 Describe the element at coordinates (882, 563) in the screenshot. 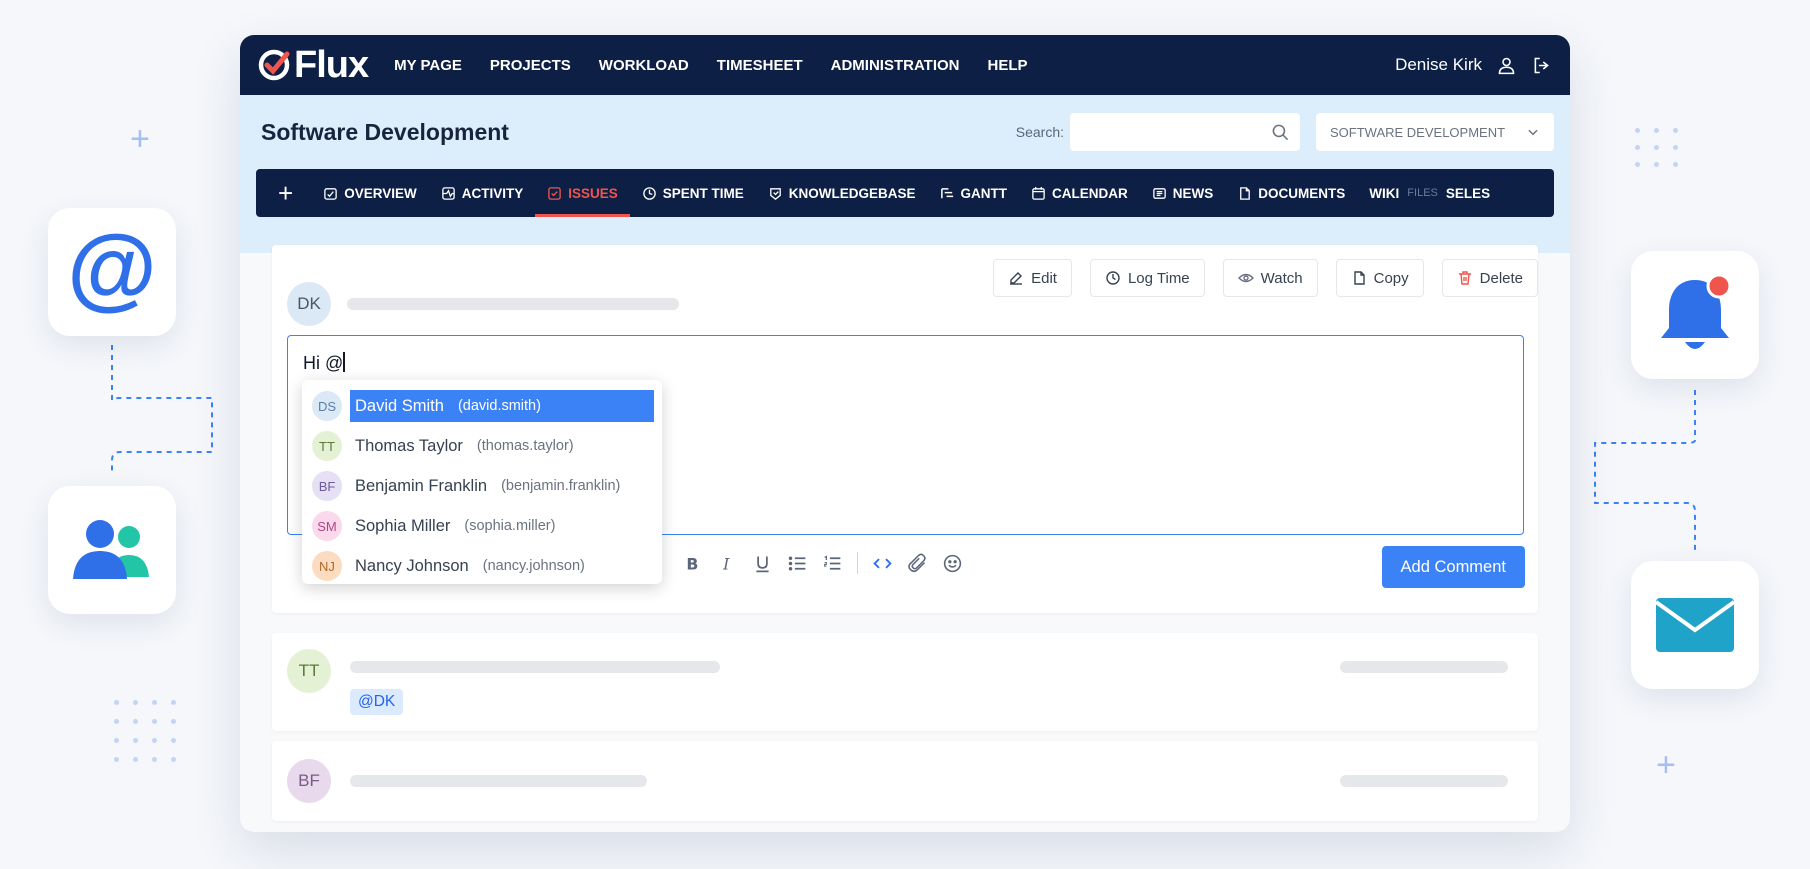

I see `code-icon` at that location.